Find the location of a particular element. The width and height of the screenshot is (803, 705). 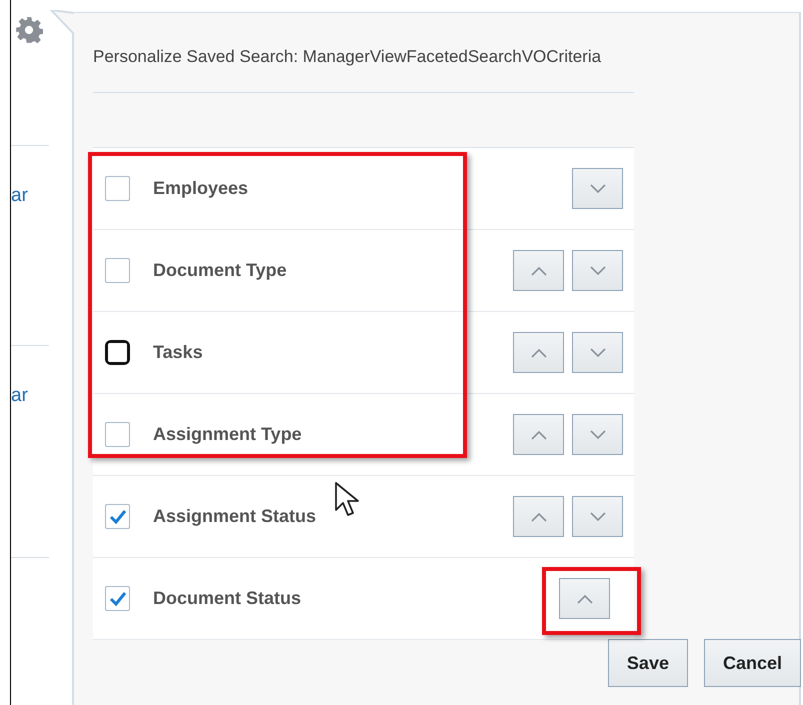

item-label: Tasks is located at coordinates (178, 352).